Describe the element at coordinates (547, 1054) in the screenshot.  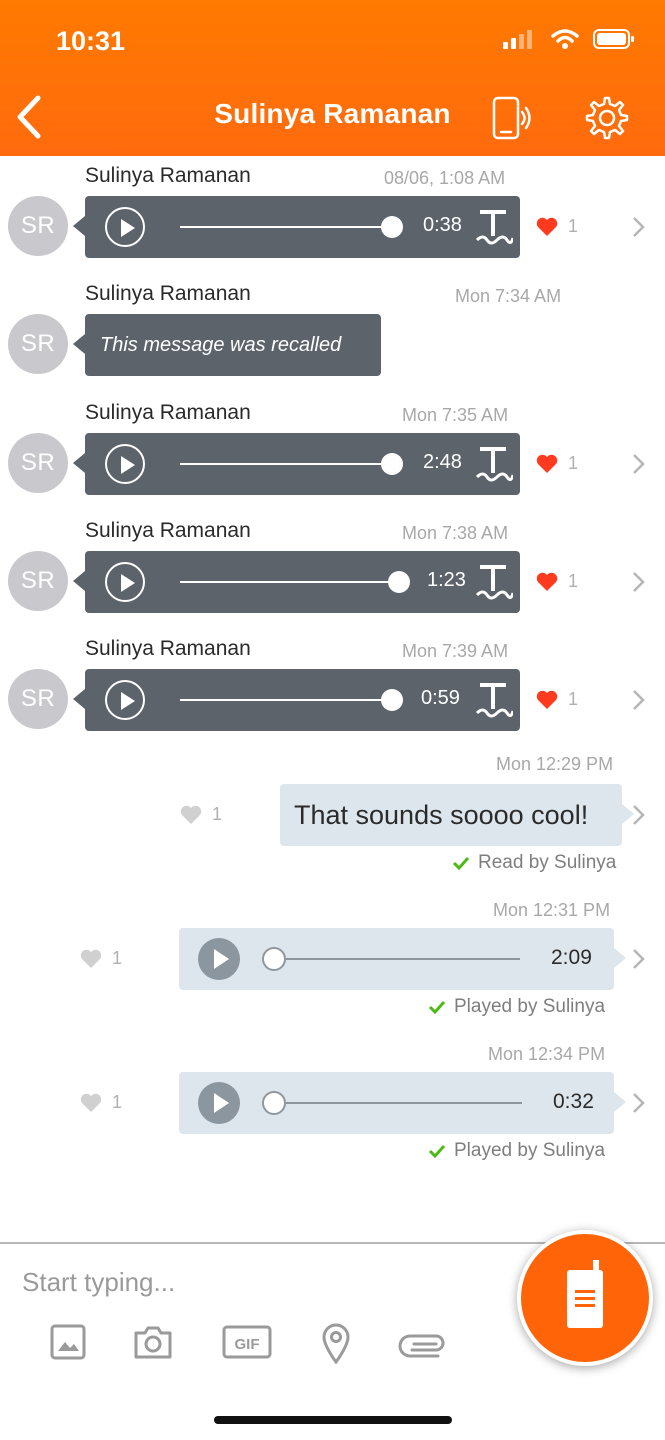
I see `message-timestamp: Mon 12:34 PM` at that location.